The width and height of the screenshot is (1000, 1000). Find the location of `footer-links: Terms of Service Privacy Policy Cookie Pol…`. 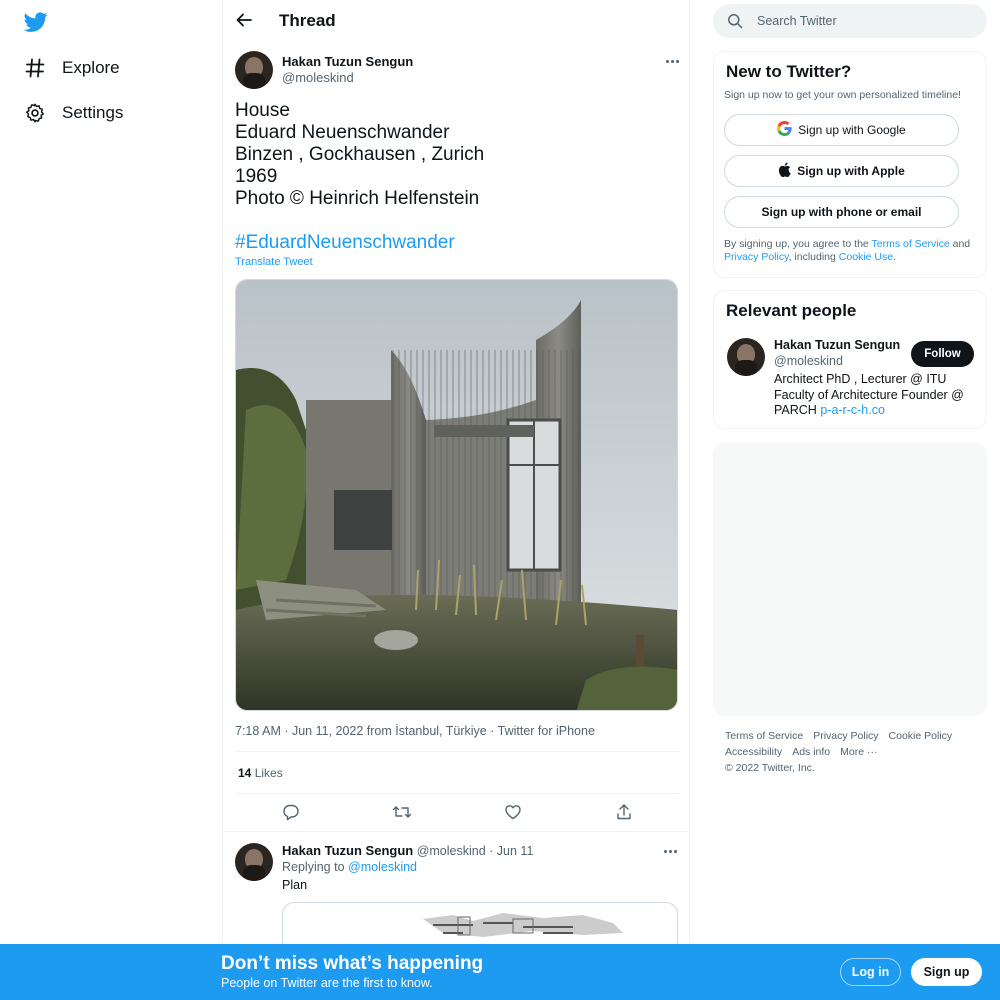

footer-links: Terms of Service Privacy Policy Cookie Pol… is located at coordinates (856, 752).